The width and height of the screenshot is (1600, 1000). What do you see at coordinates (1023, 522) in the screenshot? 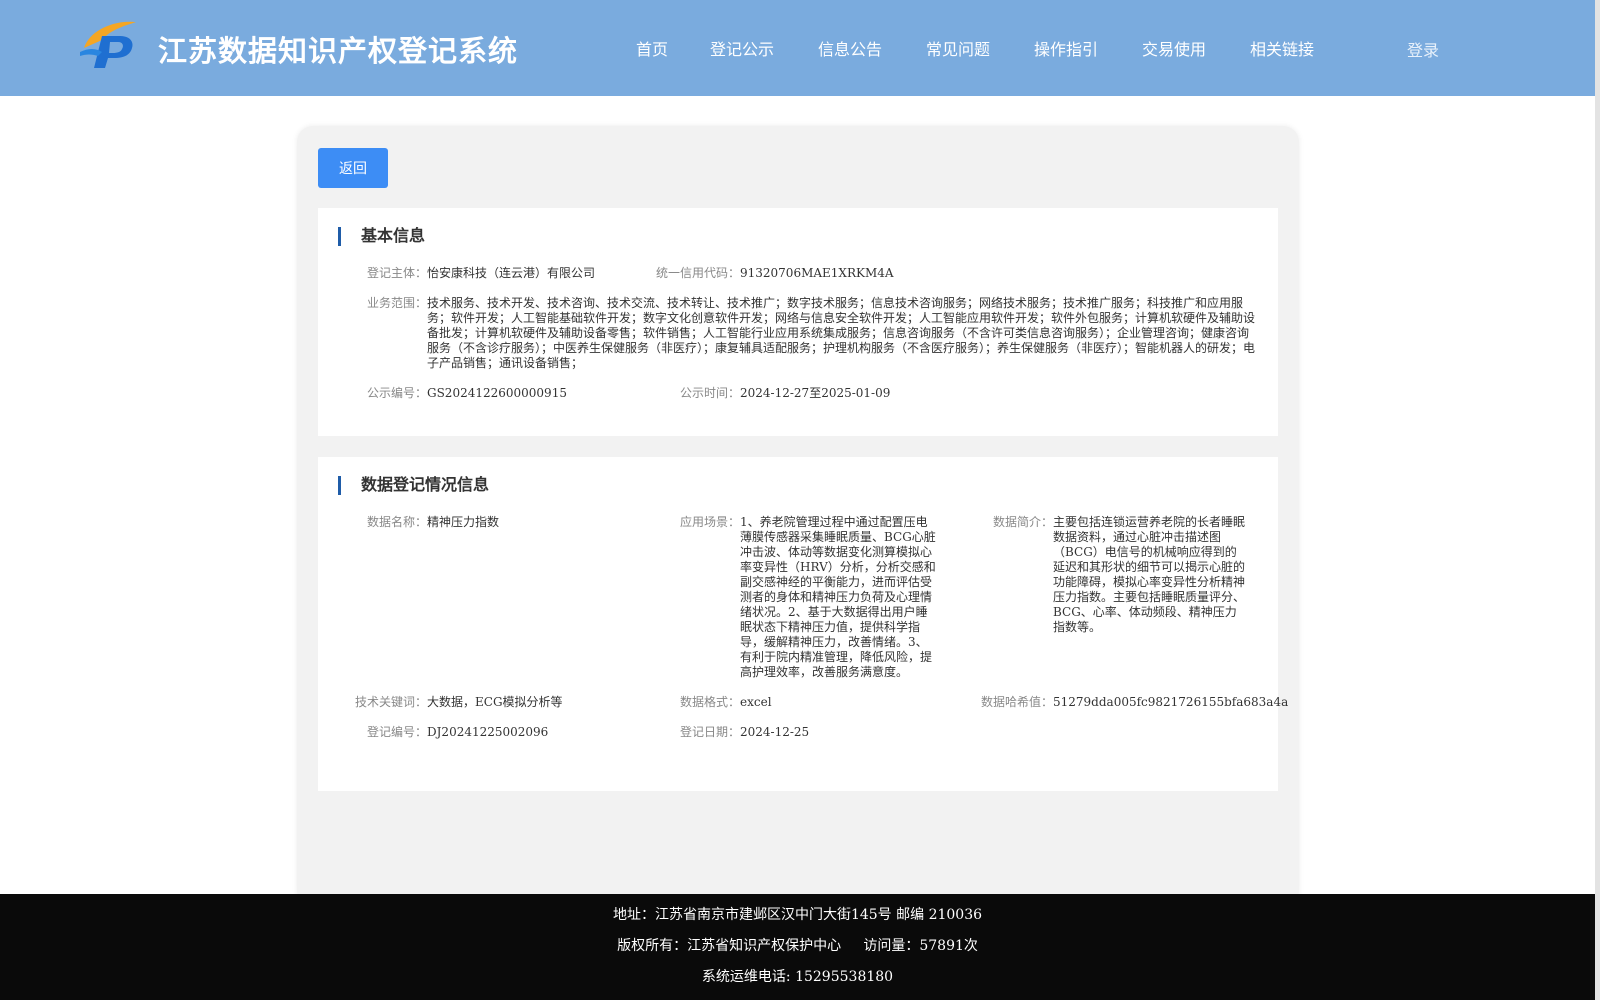
I see `intro-label: 数据简介：` at bounding box center [1023, 522].